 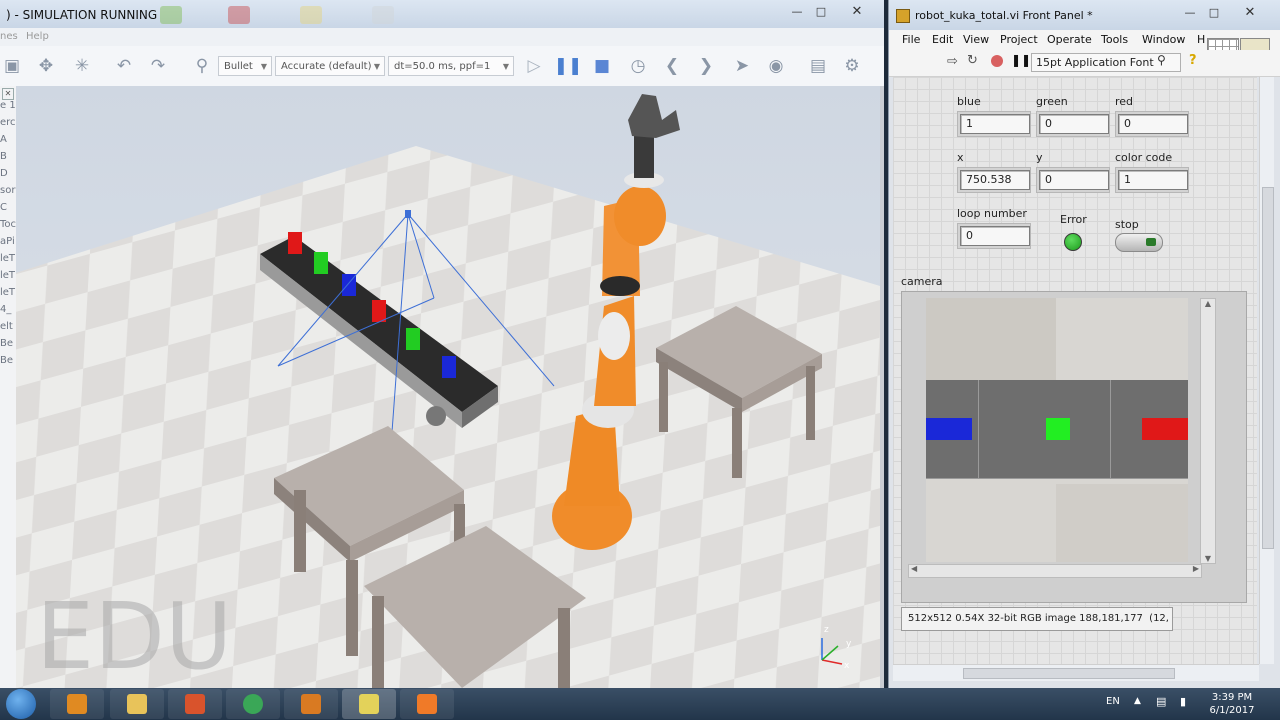 What do you see at coordinates (818, 66) in the screenshot?
I see `layers-icon: ▤` at bounding box center [818, 66].